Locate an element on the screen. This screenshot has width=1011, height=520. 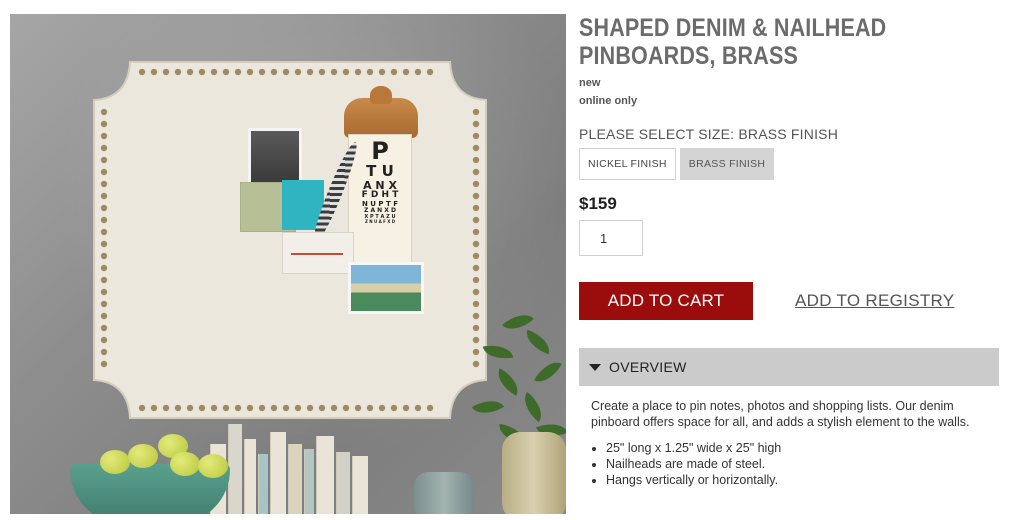
list-item: 25" long x 1.25" wide x 25" high is located at coordinates (797, 448).